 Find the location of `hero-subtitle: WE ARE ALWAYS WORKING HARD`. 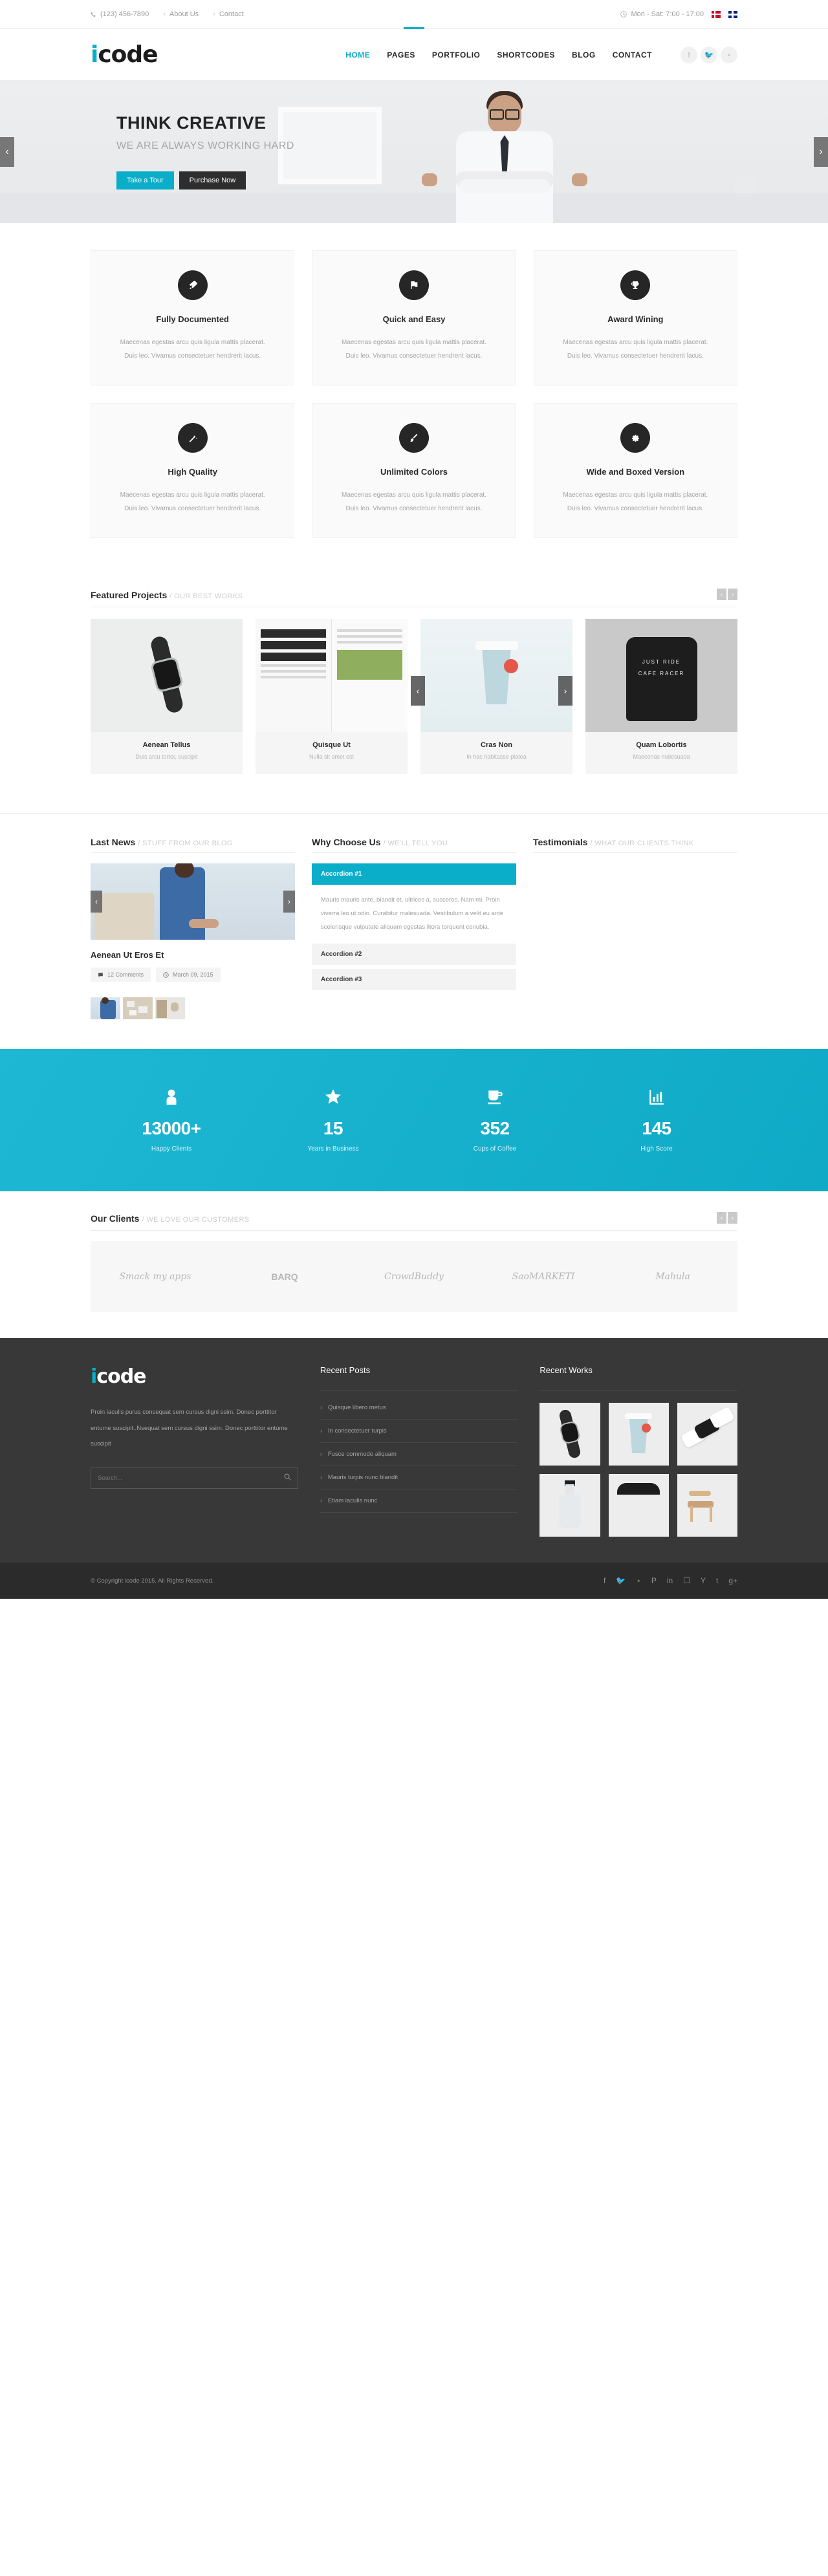

hero-subtitle: WE ARE ALWAYS WORKING HARD is located at coordinates (205, 145).